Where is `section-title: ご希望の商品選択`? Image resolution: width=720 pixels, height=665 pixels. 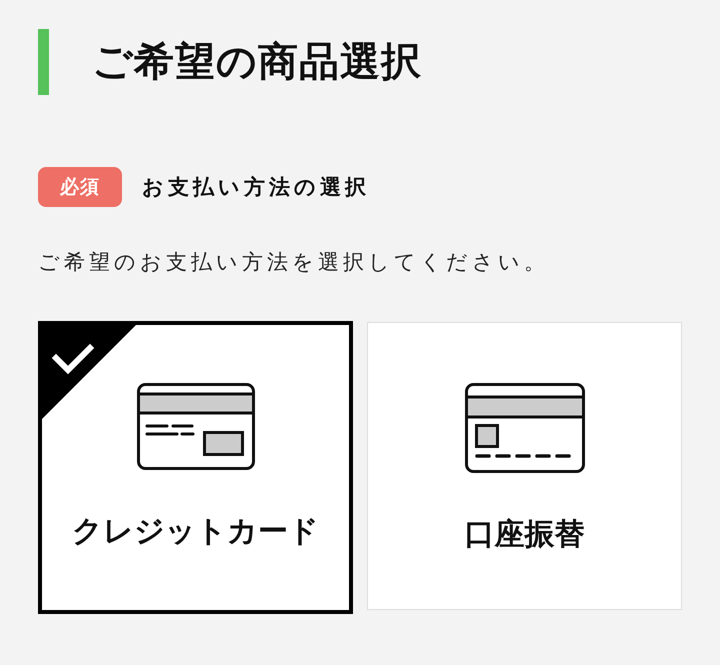
section-title: ご希望の商品選択 is located at coordinates (257, 62).